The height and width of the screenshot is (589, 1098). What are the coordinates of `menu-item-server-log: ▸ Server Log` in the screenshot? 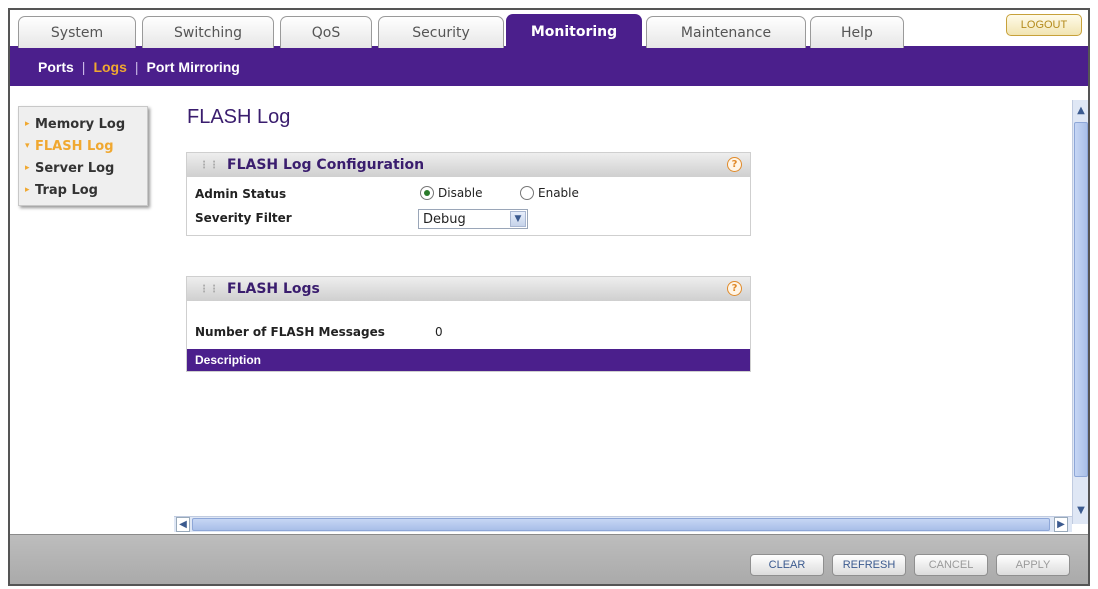 It's located at (86, 168).